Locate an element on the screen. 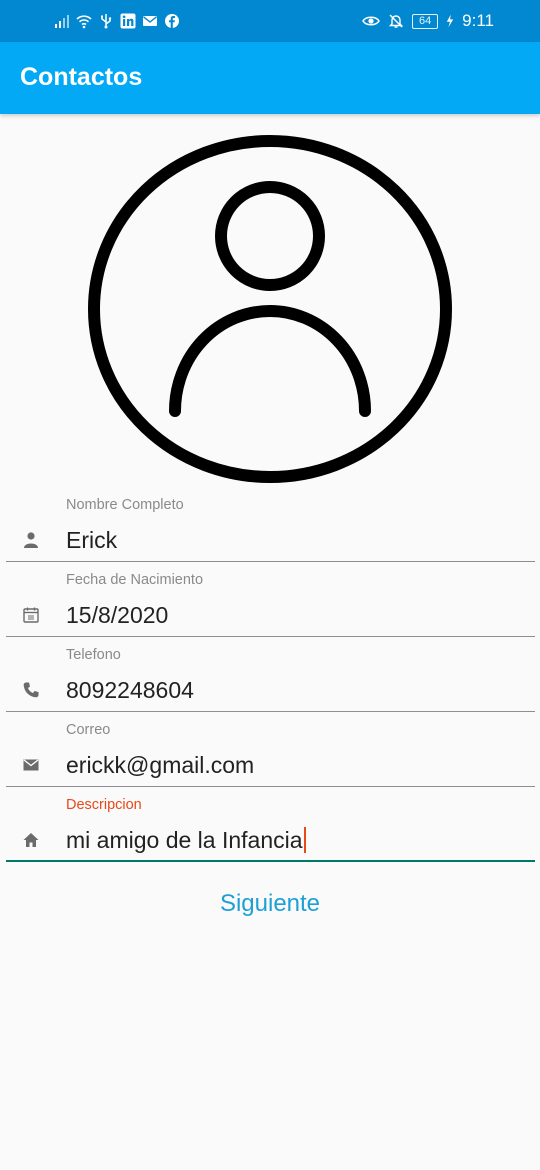 The height and width of the screenshot is (1170, 540). description-input: mi amigo de la Infancia is located at coordinates (186, 840).